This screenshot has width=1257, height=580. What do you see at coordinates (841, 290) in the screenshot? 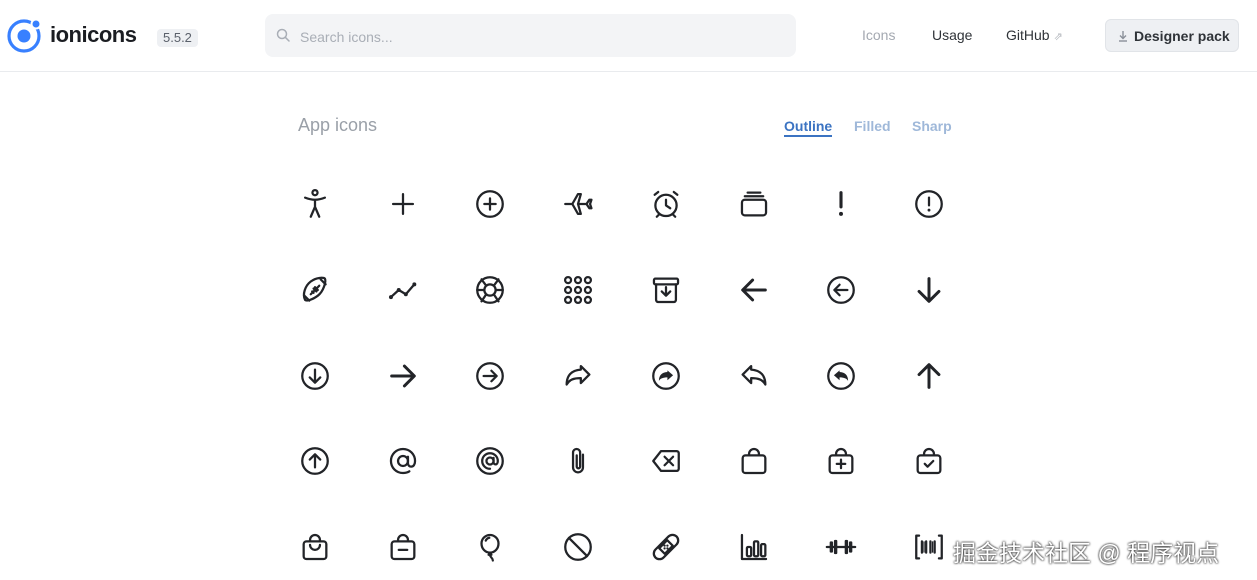
I see `arrow-back-circle-icon` at bounding box center [841, 290].